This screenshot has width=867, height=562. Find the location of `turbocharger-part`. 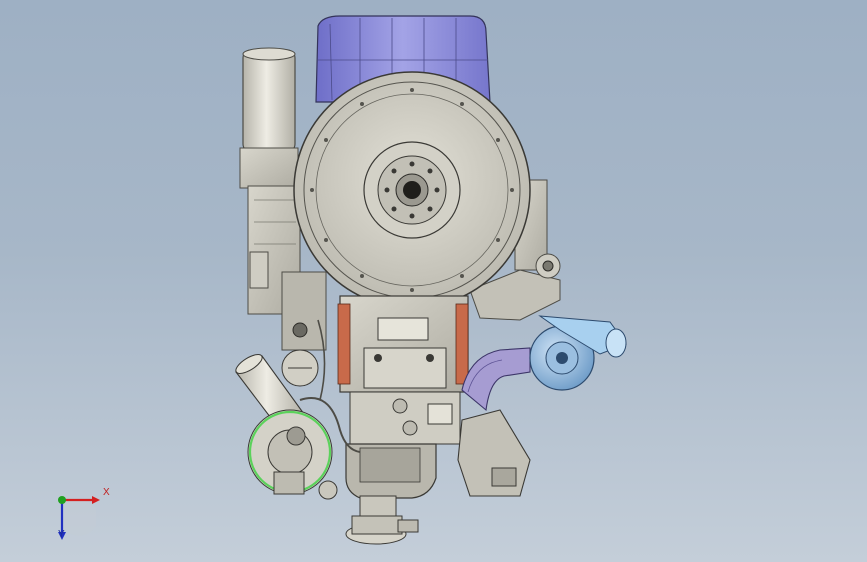

turbocharger-part is located at coordinates (578, 353).